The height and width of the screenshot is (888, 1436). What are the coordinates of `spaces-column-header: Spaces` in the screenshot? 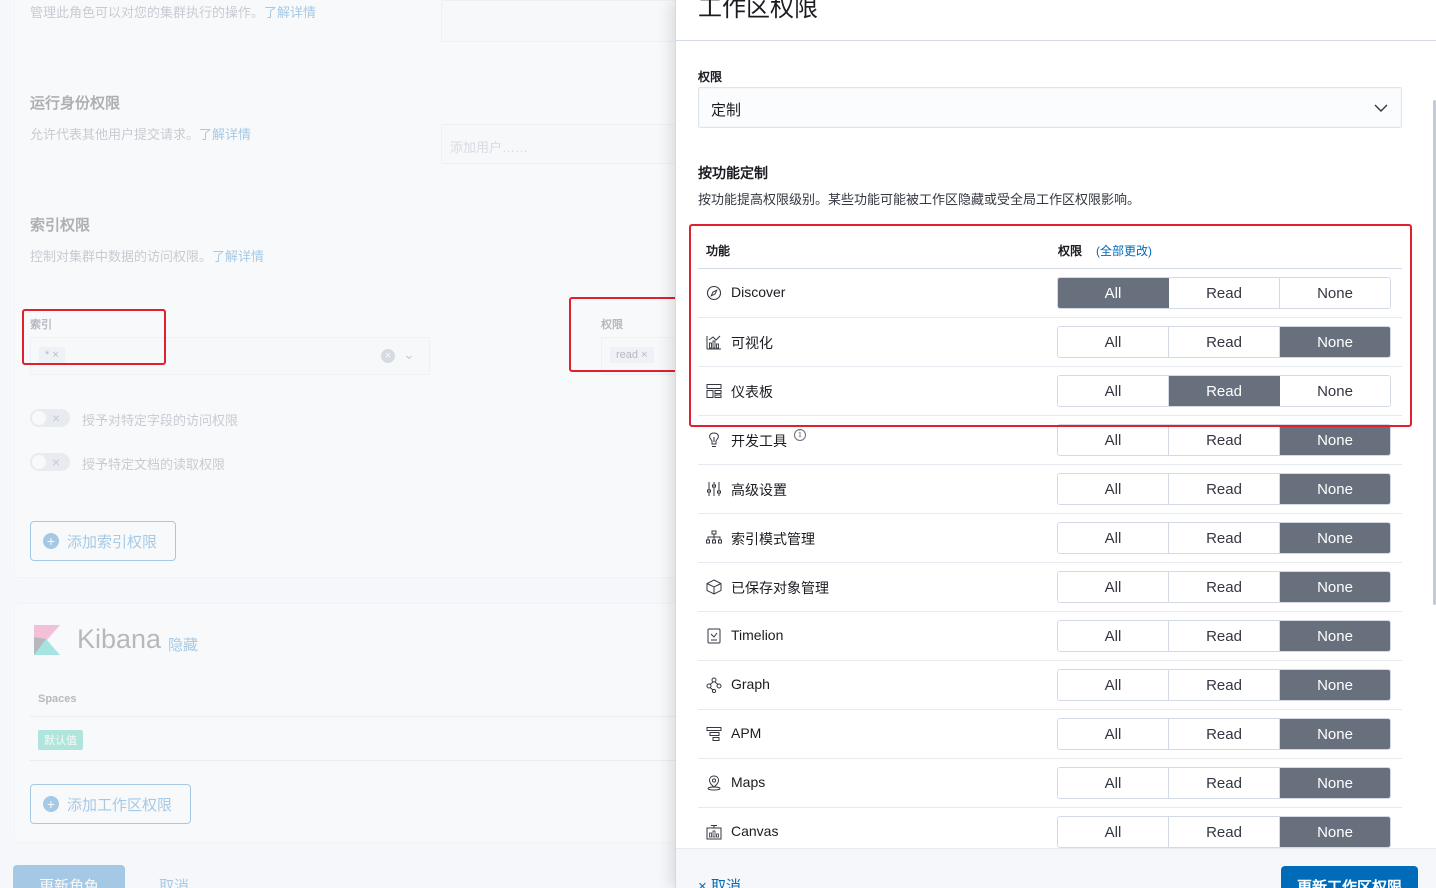 It's located at (57, 699).